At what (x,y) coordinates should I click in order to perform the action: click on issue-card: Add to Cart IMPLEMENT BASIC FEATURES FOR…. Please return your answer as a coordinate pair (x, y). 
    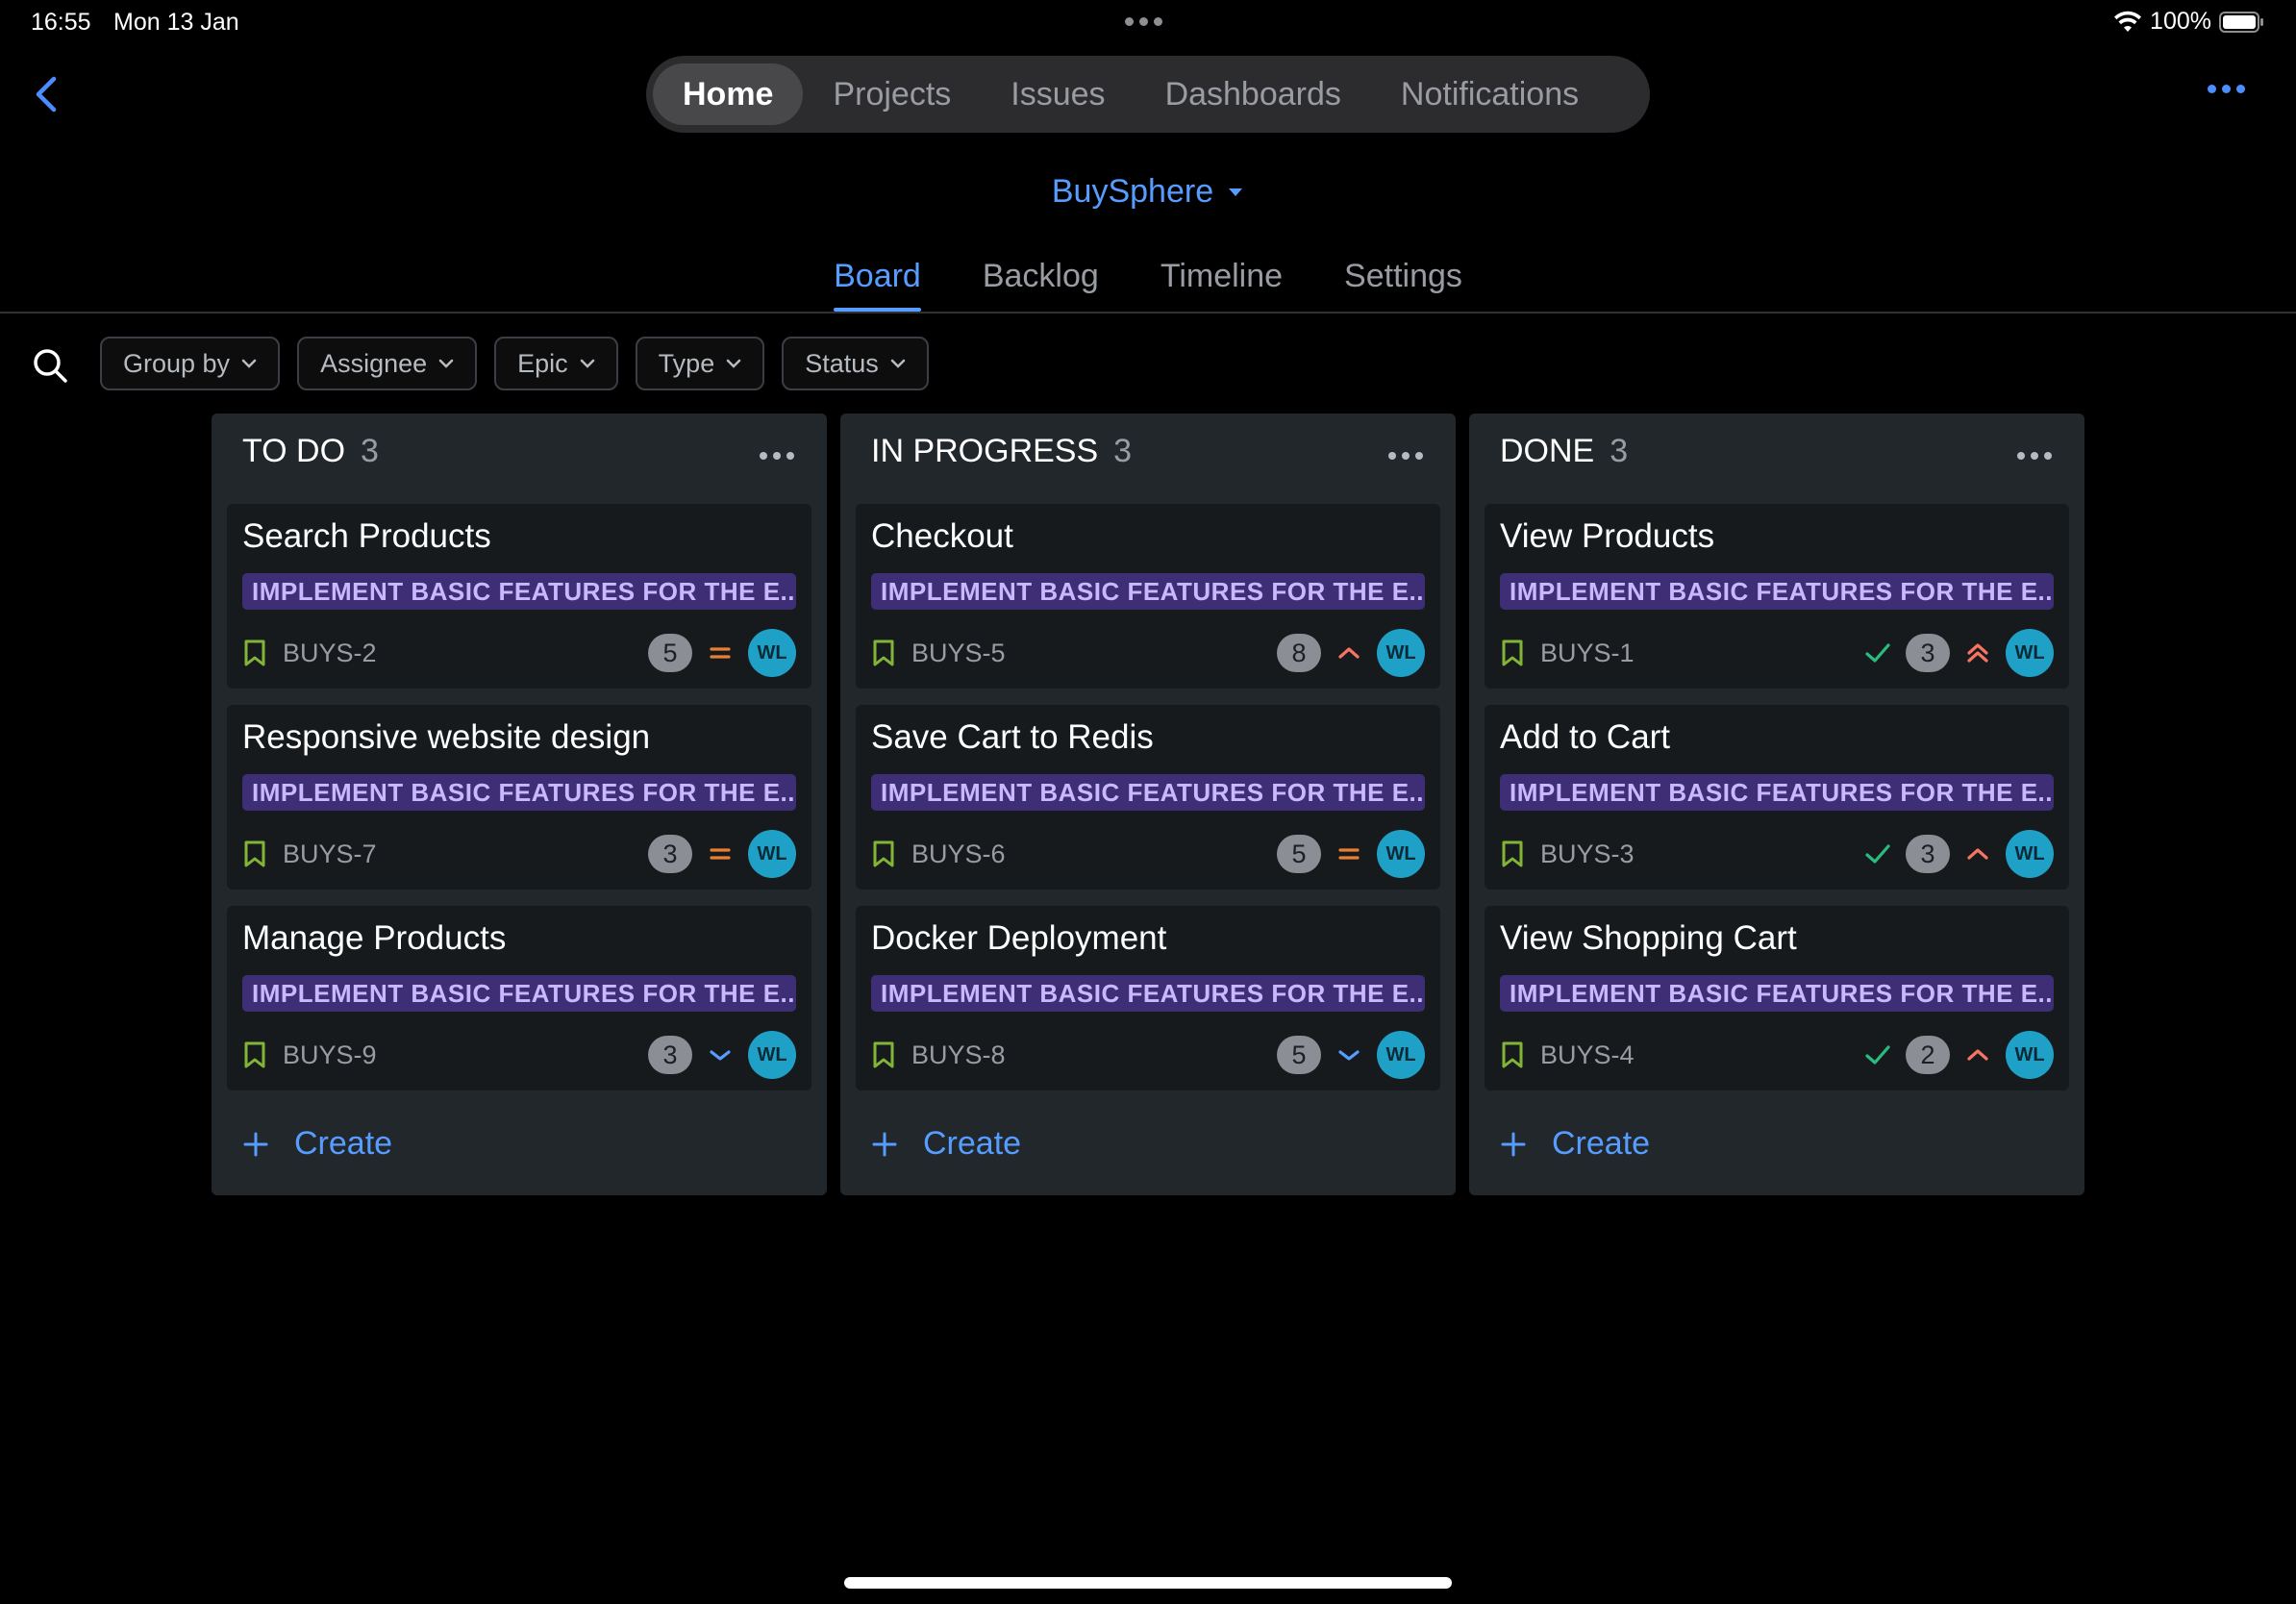
    Looking at the image, I should click on (1777, 797).